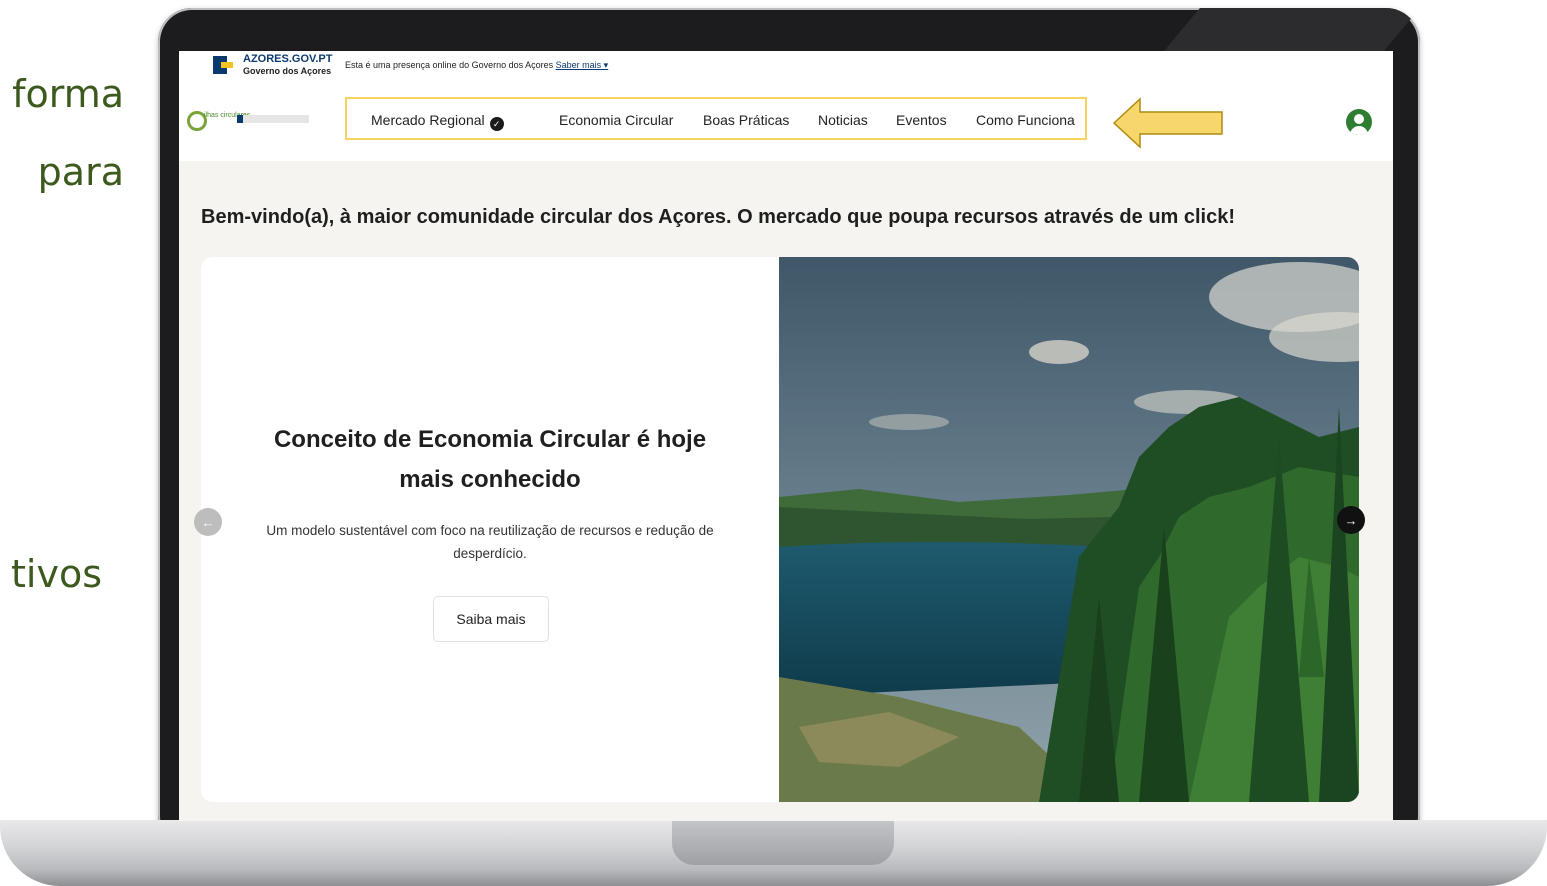  I want to click on side-text-para: para, so click(80, 172).